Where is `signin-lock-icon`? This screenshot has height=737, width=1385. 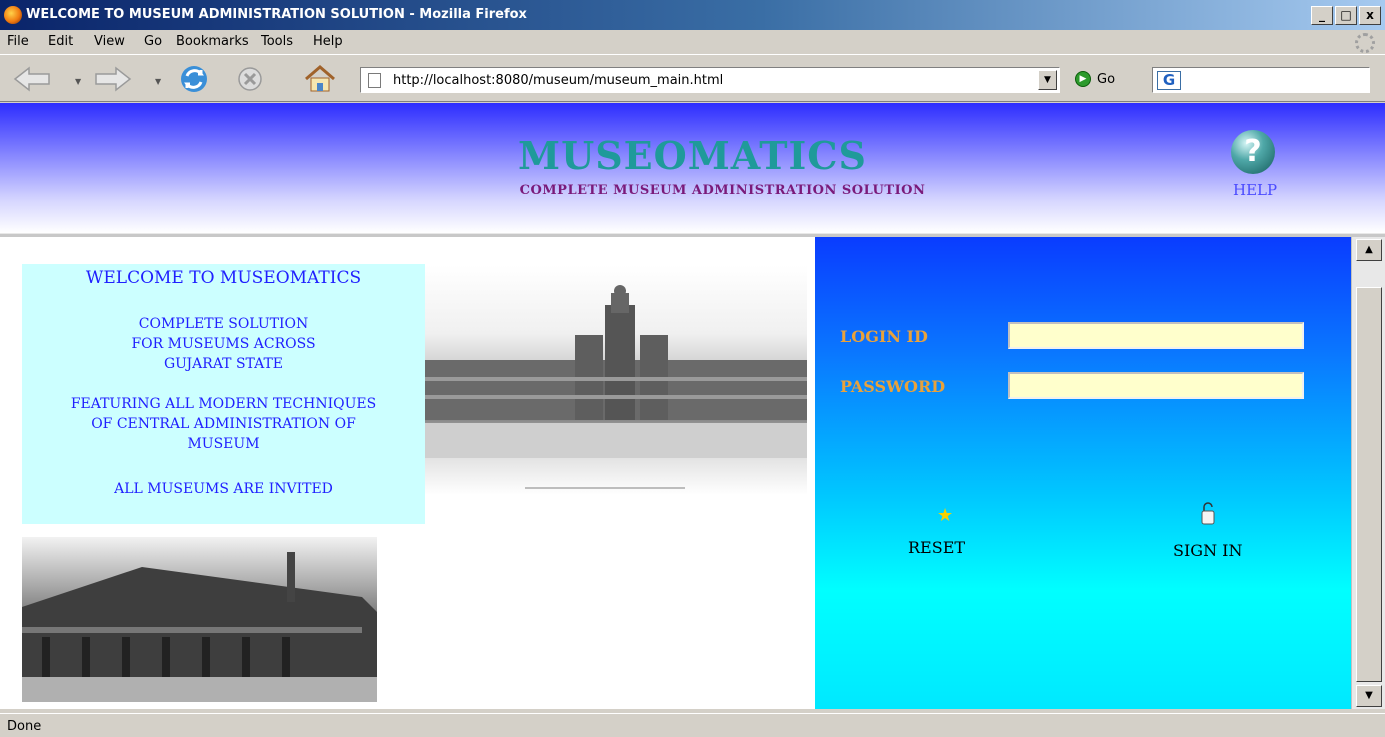
signin-lock-icon is located at coordinates (1208, 515).